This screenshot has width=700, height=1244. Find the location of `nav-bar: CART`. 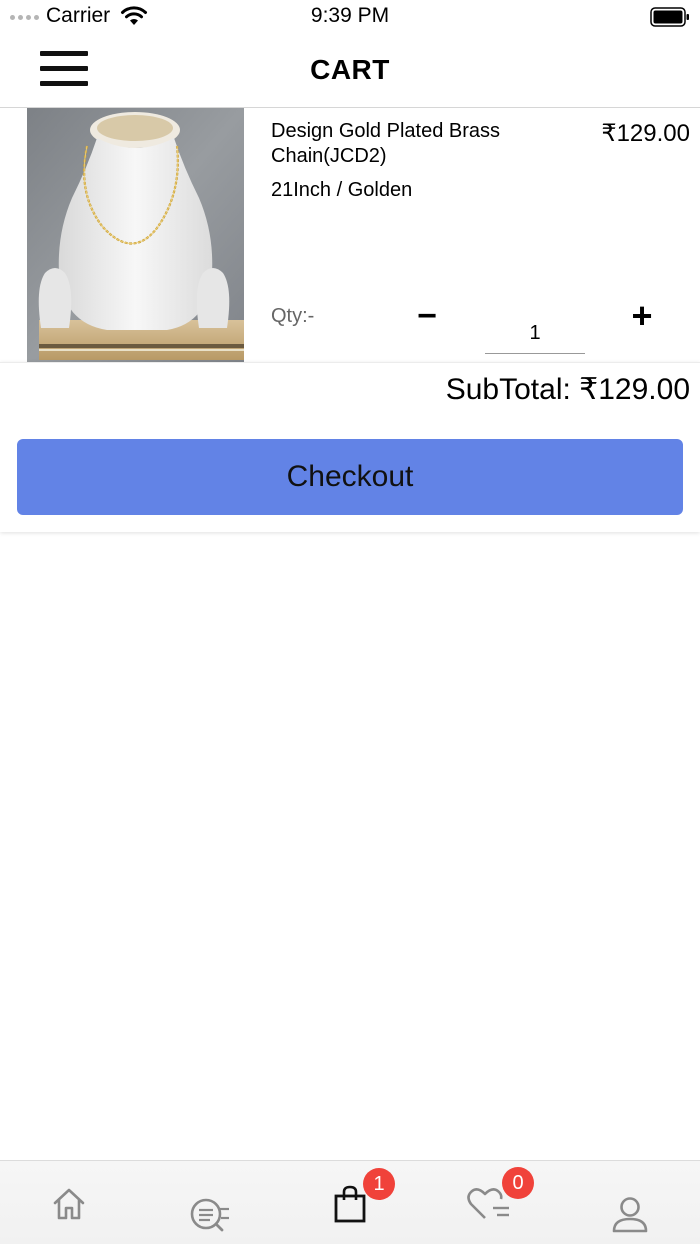

nav-bar: CART is located at coordinates (350, 71).